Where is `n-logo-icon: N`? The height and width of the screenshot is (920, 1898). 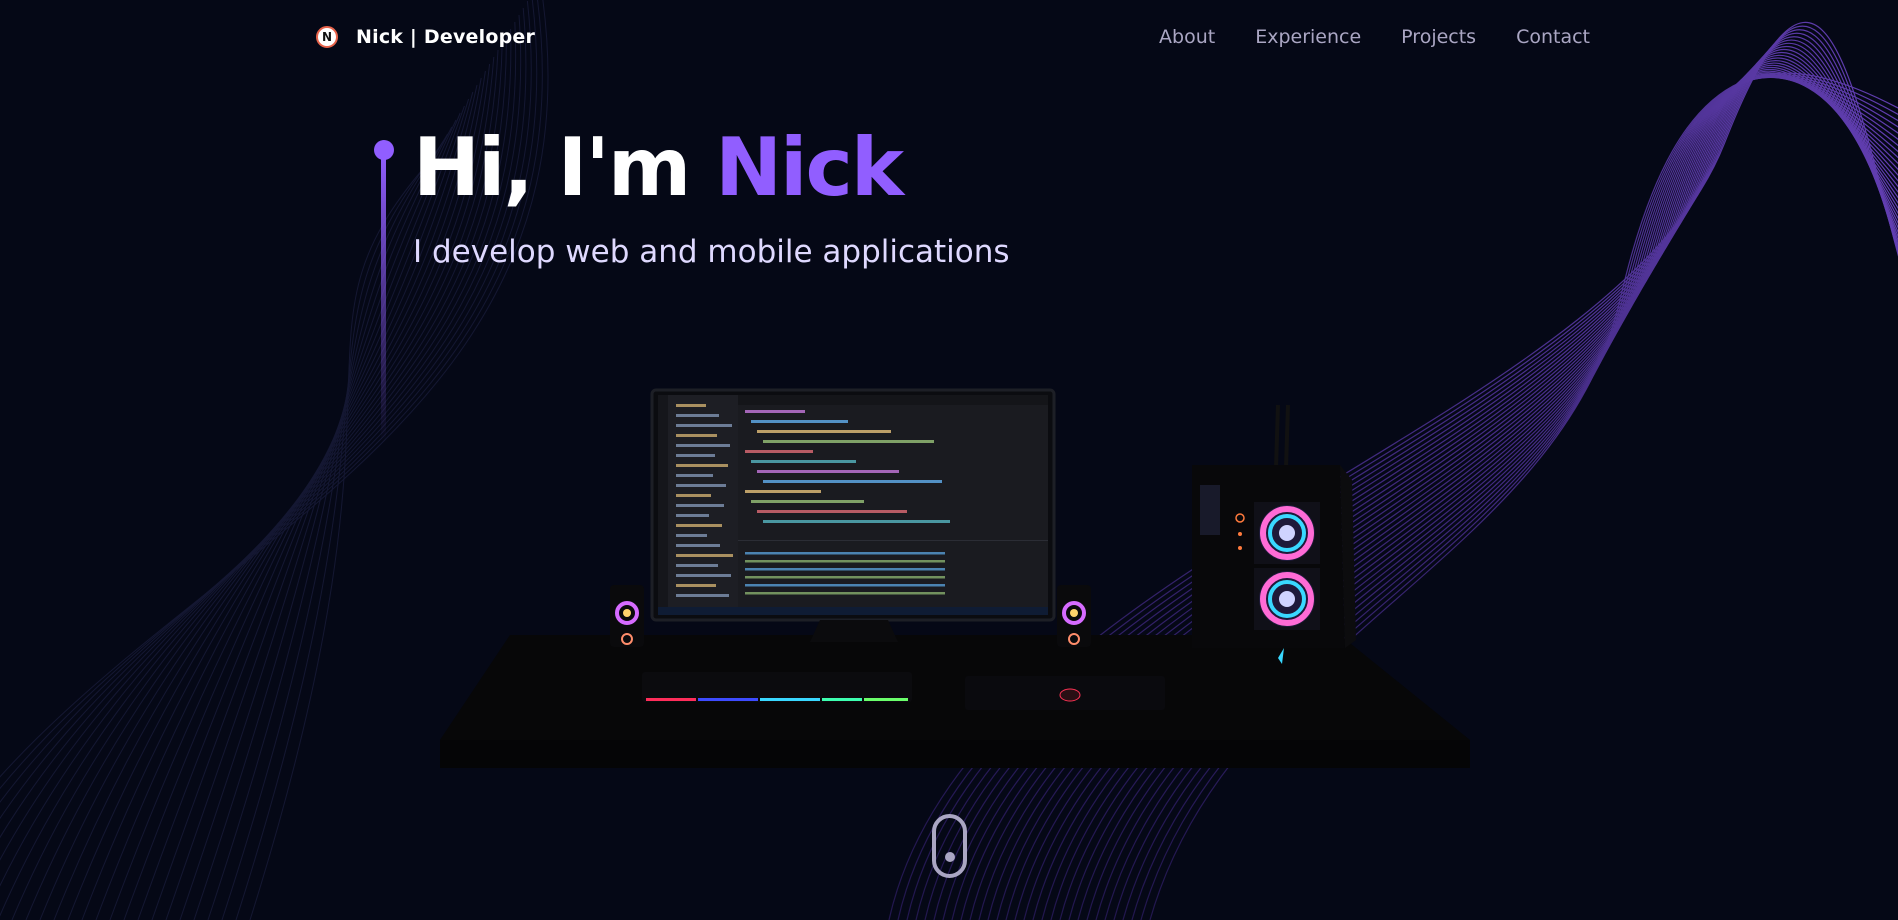 n-logo-icon: N is located at coordinates (327, 37).